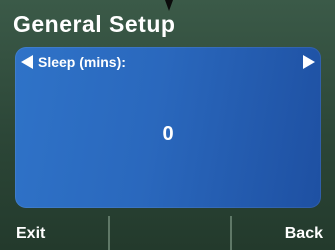 The width and height of the screenshot is (335, 250). Describe the element at coordinates (94, 24) in the screenshot. I see `screen-title: General Setup` at that location.